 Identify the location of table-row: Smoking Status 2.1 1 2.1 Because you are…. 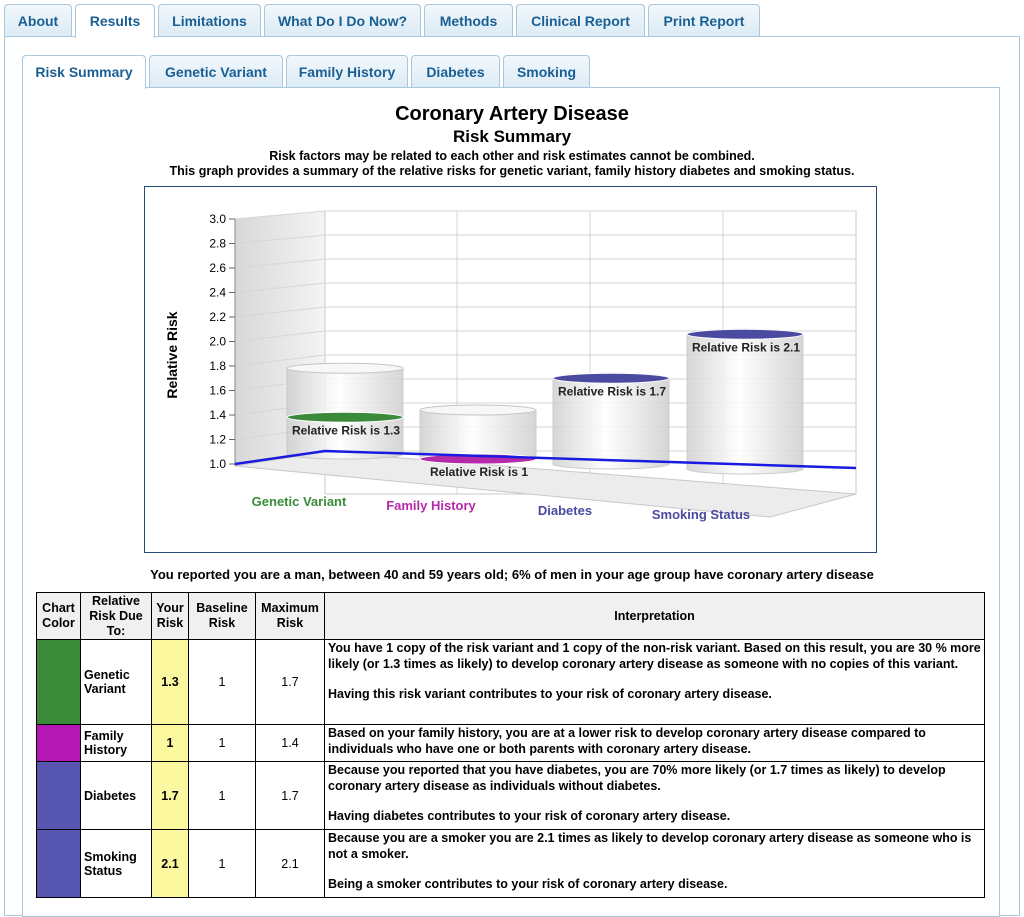
(510, 863).